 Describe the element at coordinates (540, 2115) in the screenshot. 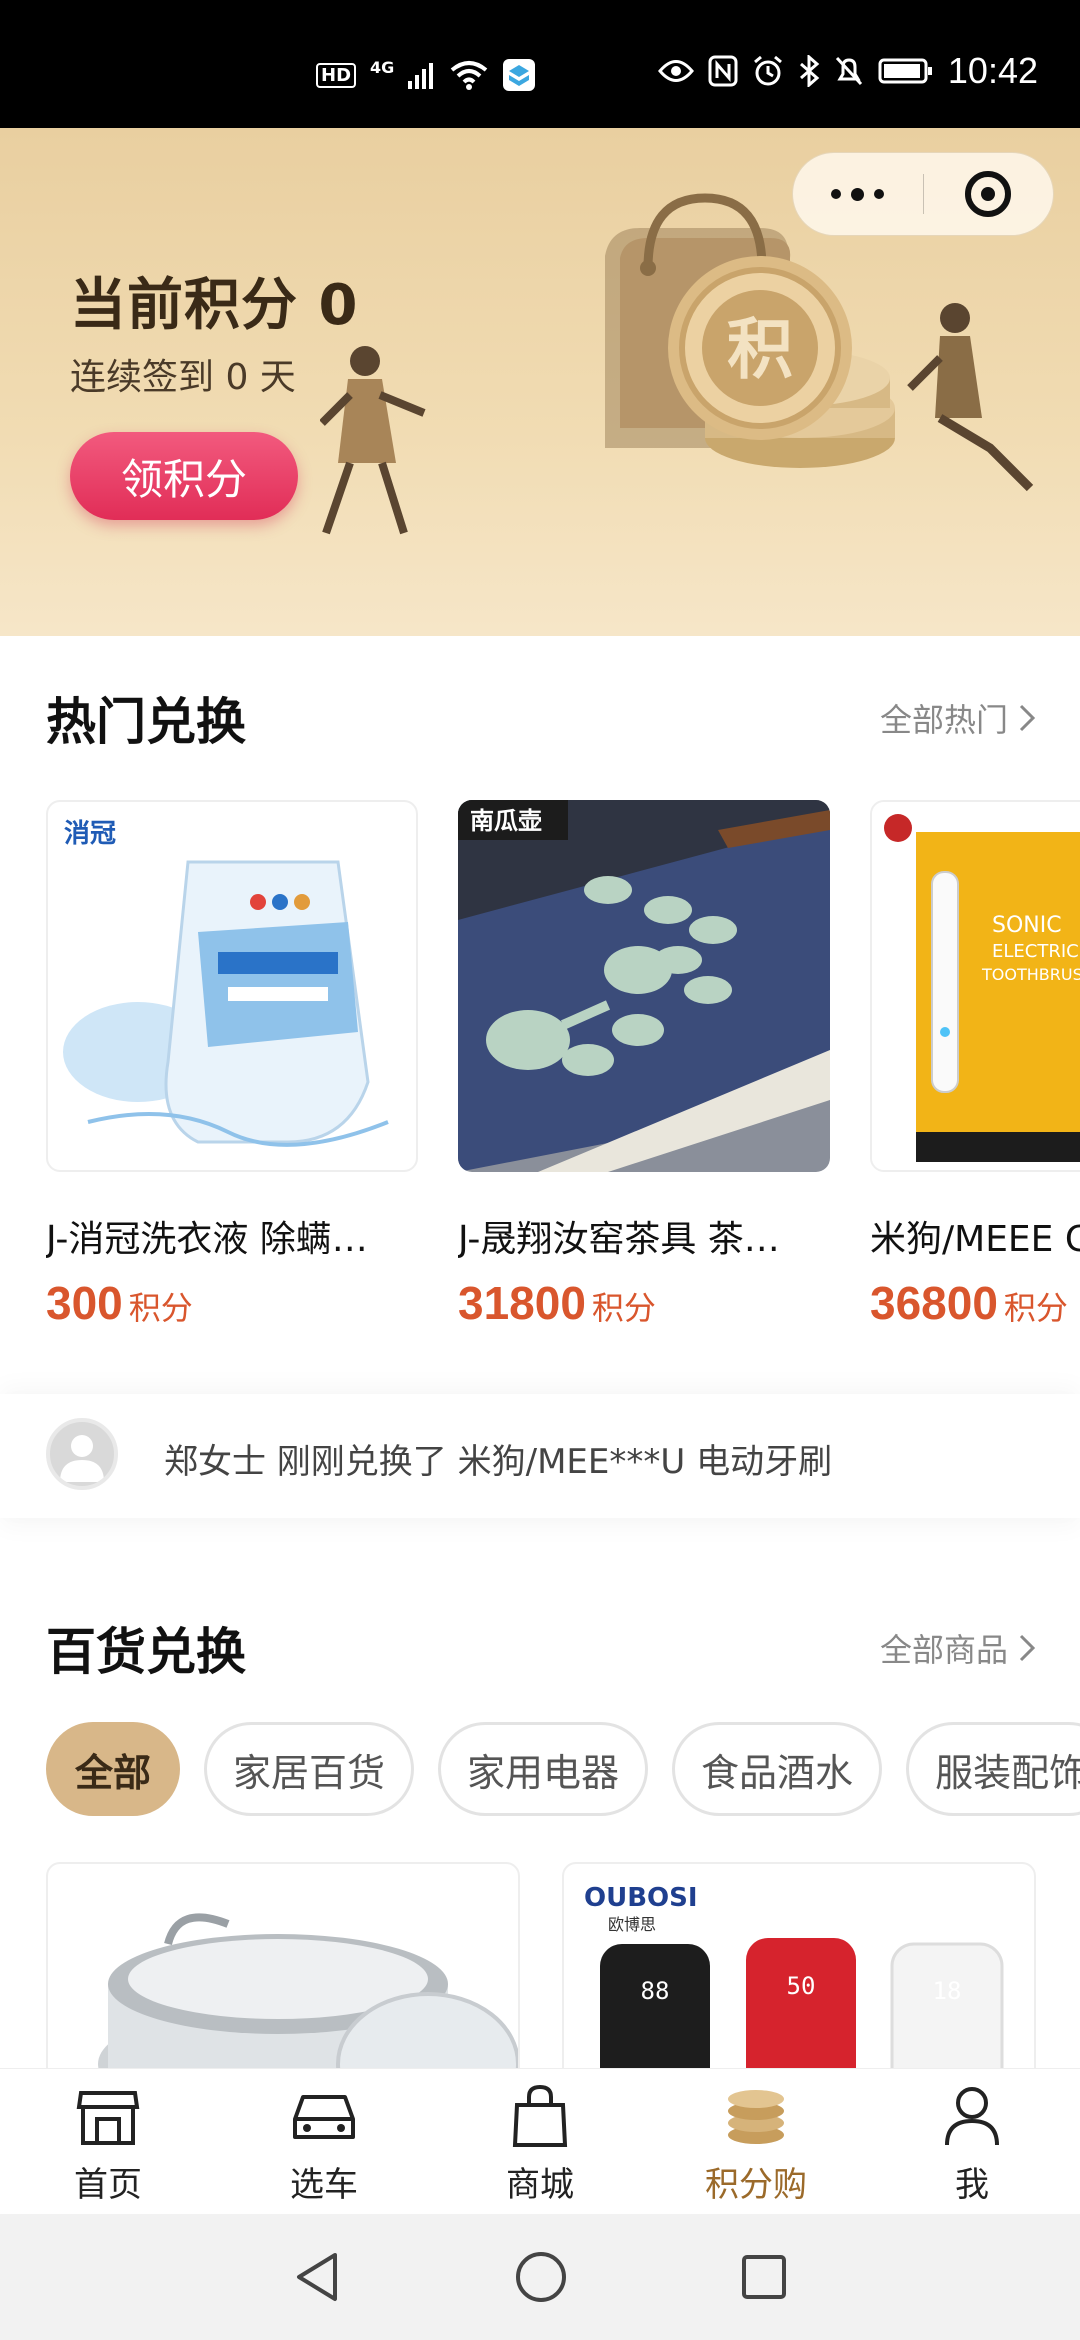

I see `shopping-bag-icon` at that location.